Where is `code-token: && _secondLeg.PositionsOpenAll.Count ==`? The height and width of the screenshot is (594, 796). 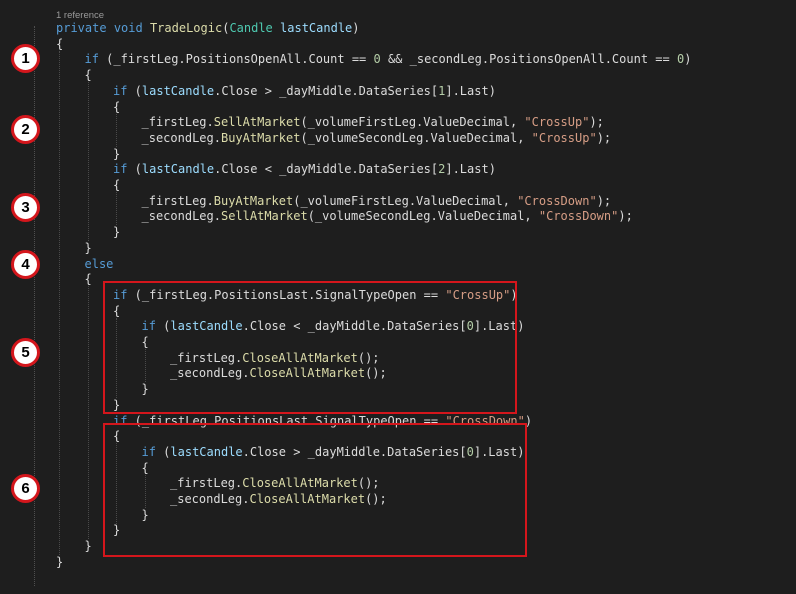 code-token: && _secondLeg.PositionsOpenAll.Count == is located at coordinates (528, 59).